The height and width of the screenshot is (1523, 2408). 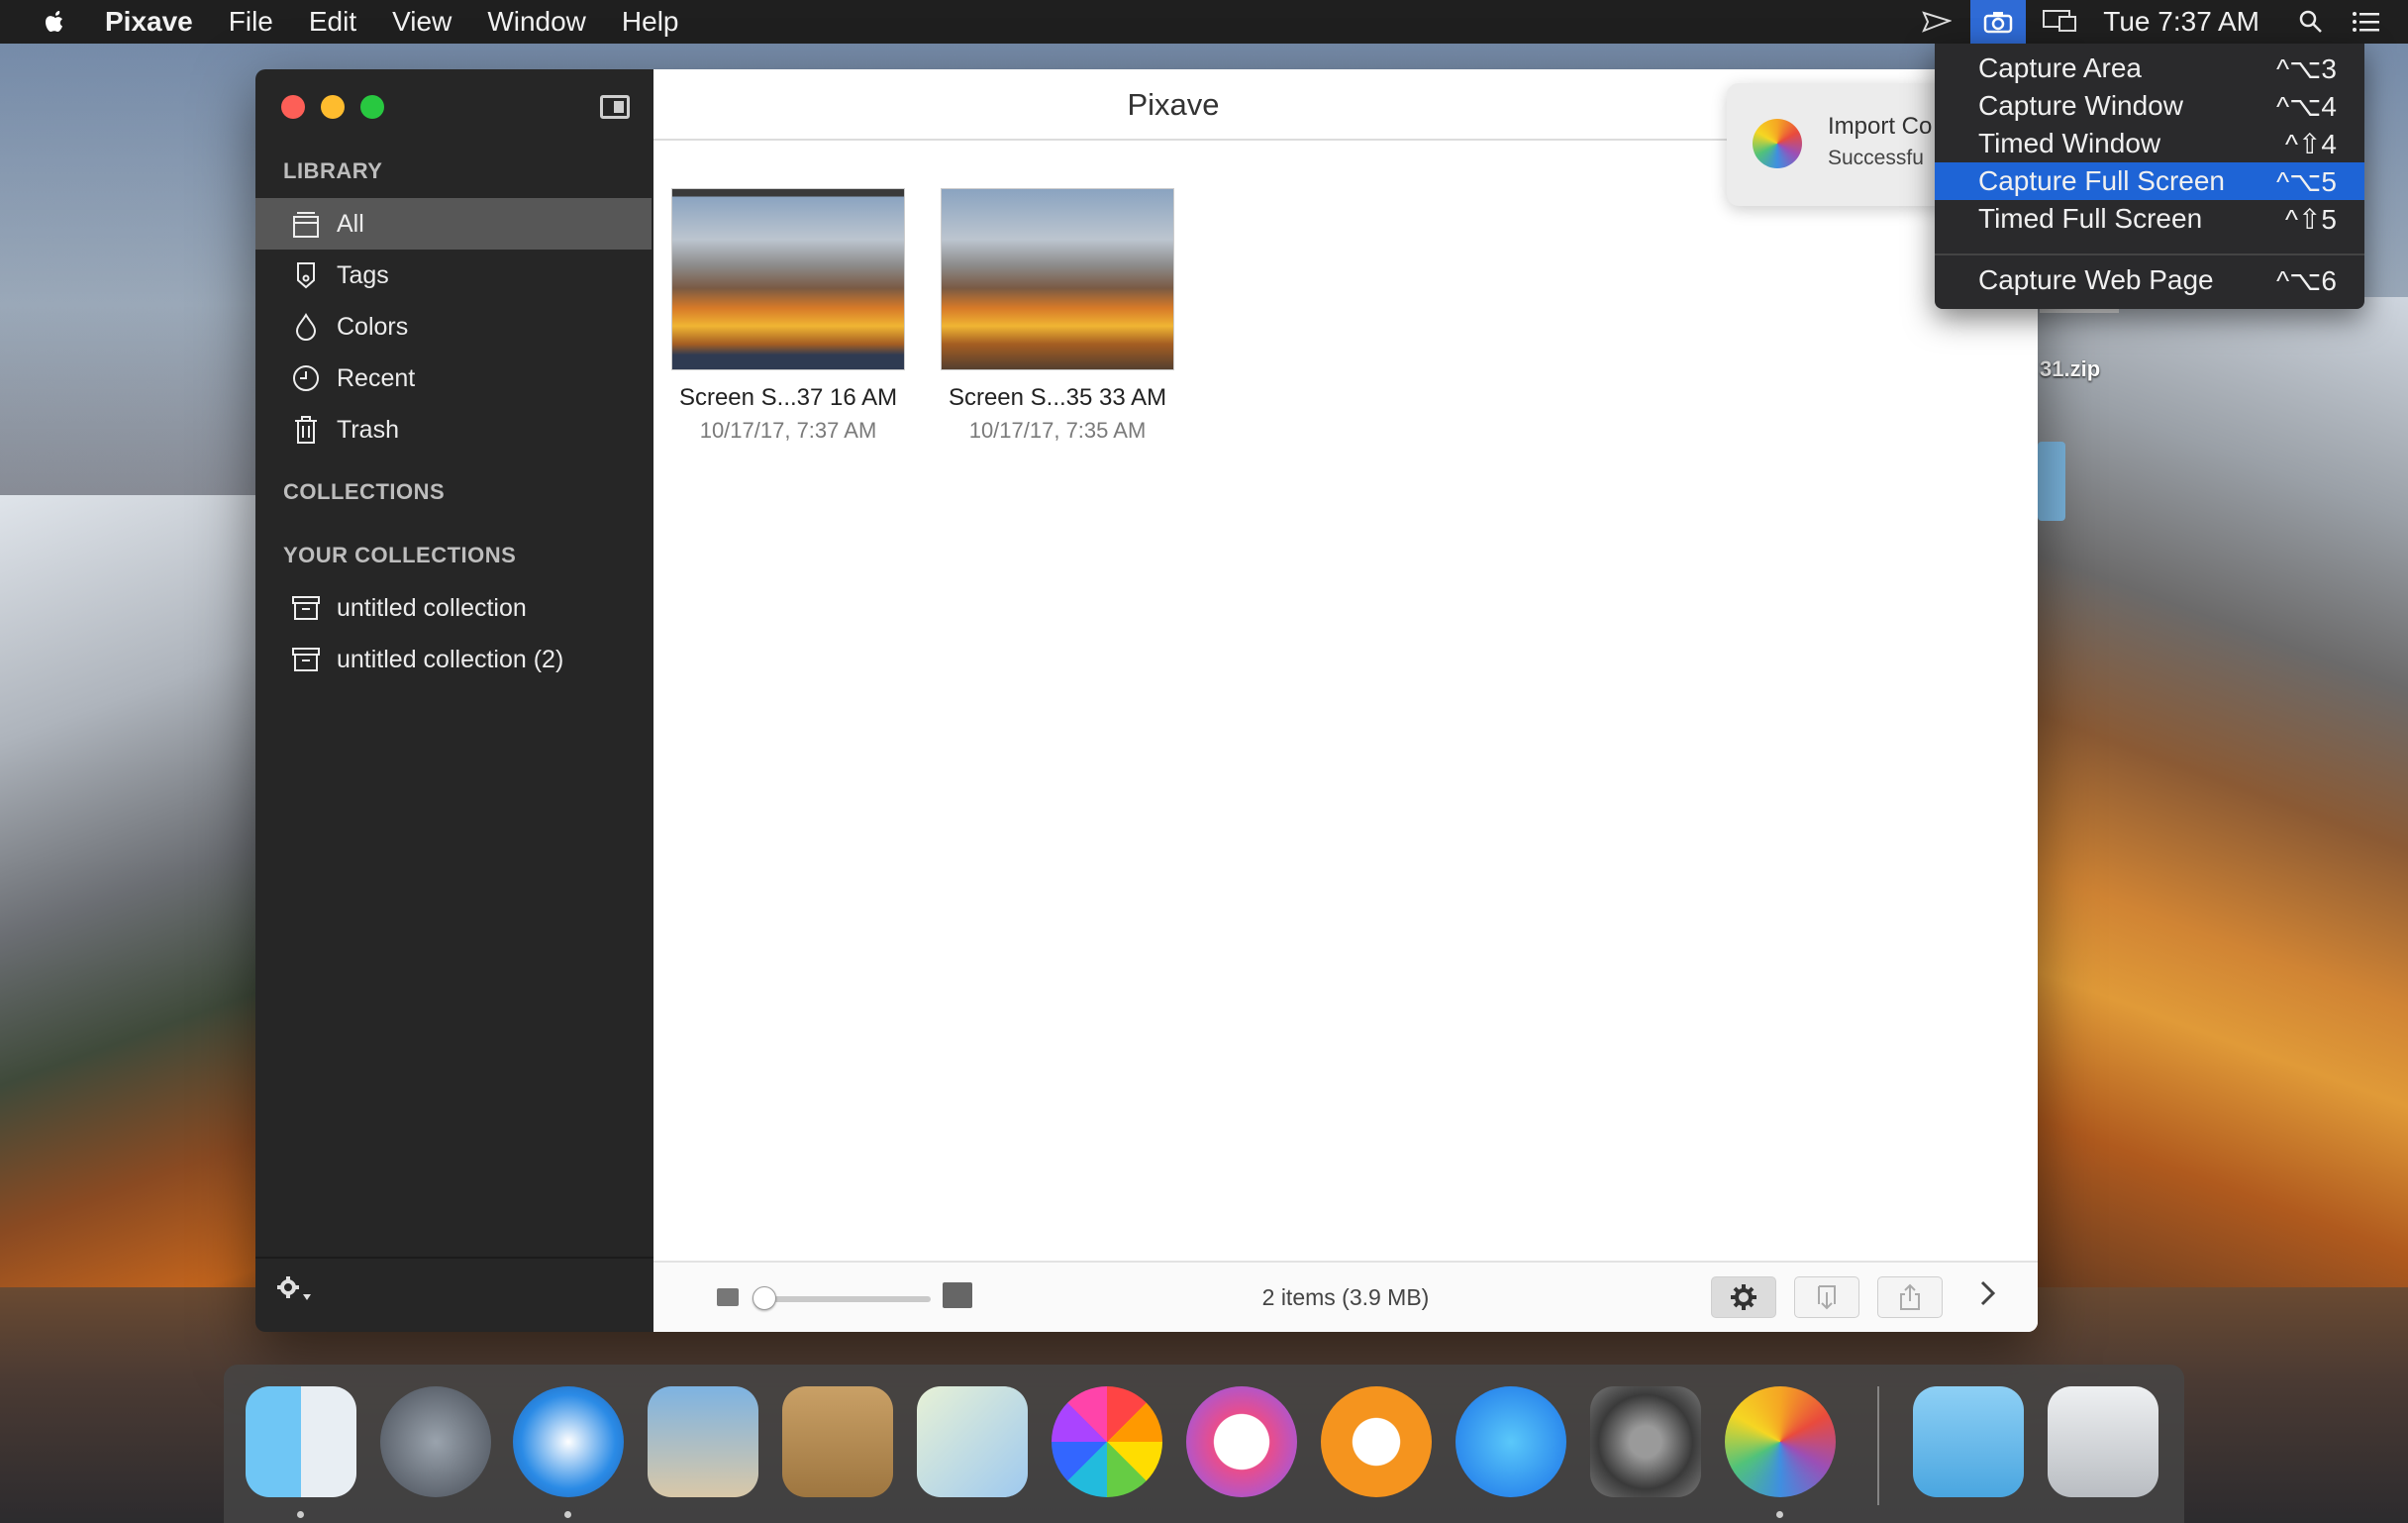 I want to click on notification-title: Import Co, so click(x=1880, y=127).